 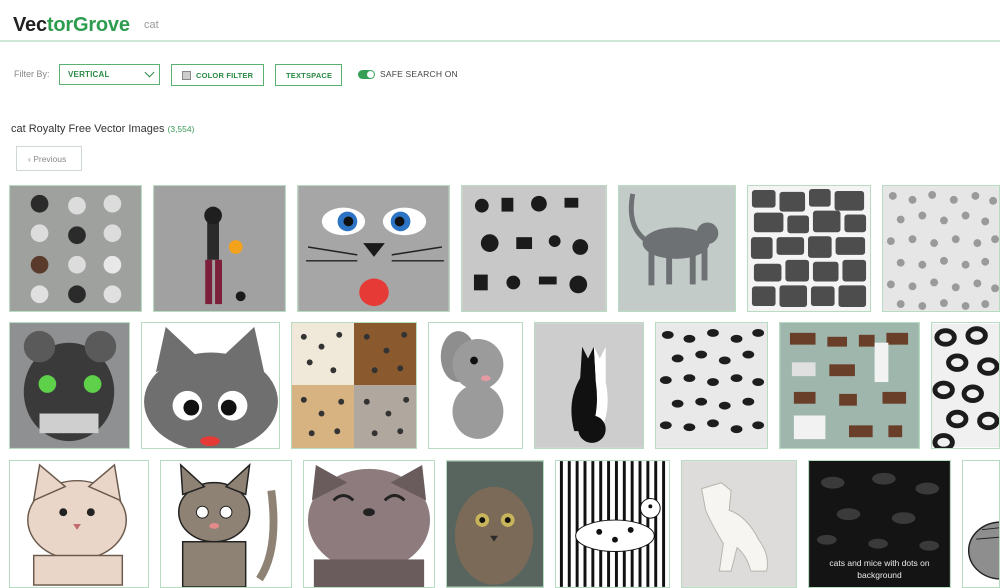 I want to click on leopard-skin-pattern-image, so click(x=711, y=385).